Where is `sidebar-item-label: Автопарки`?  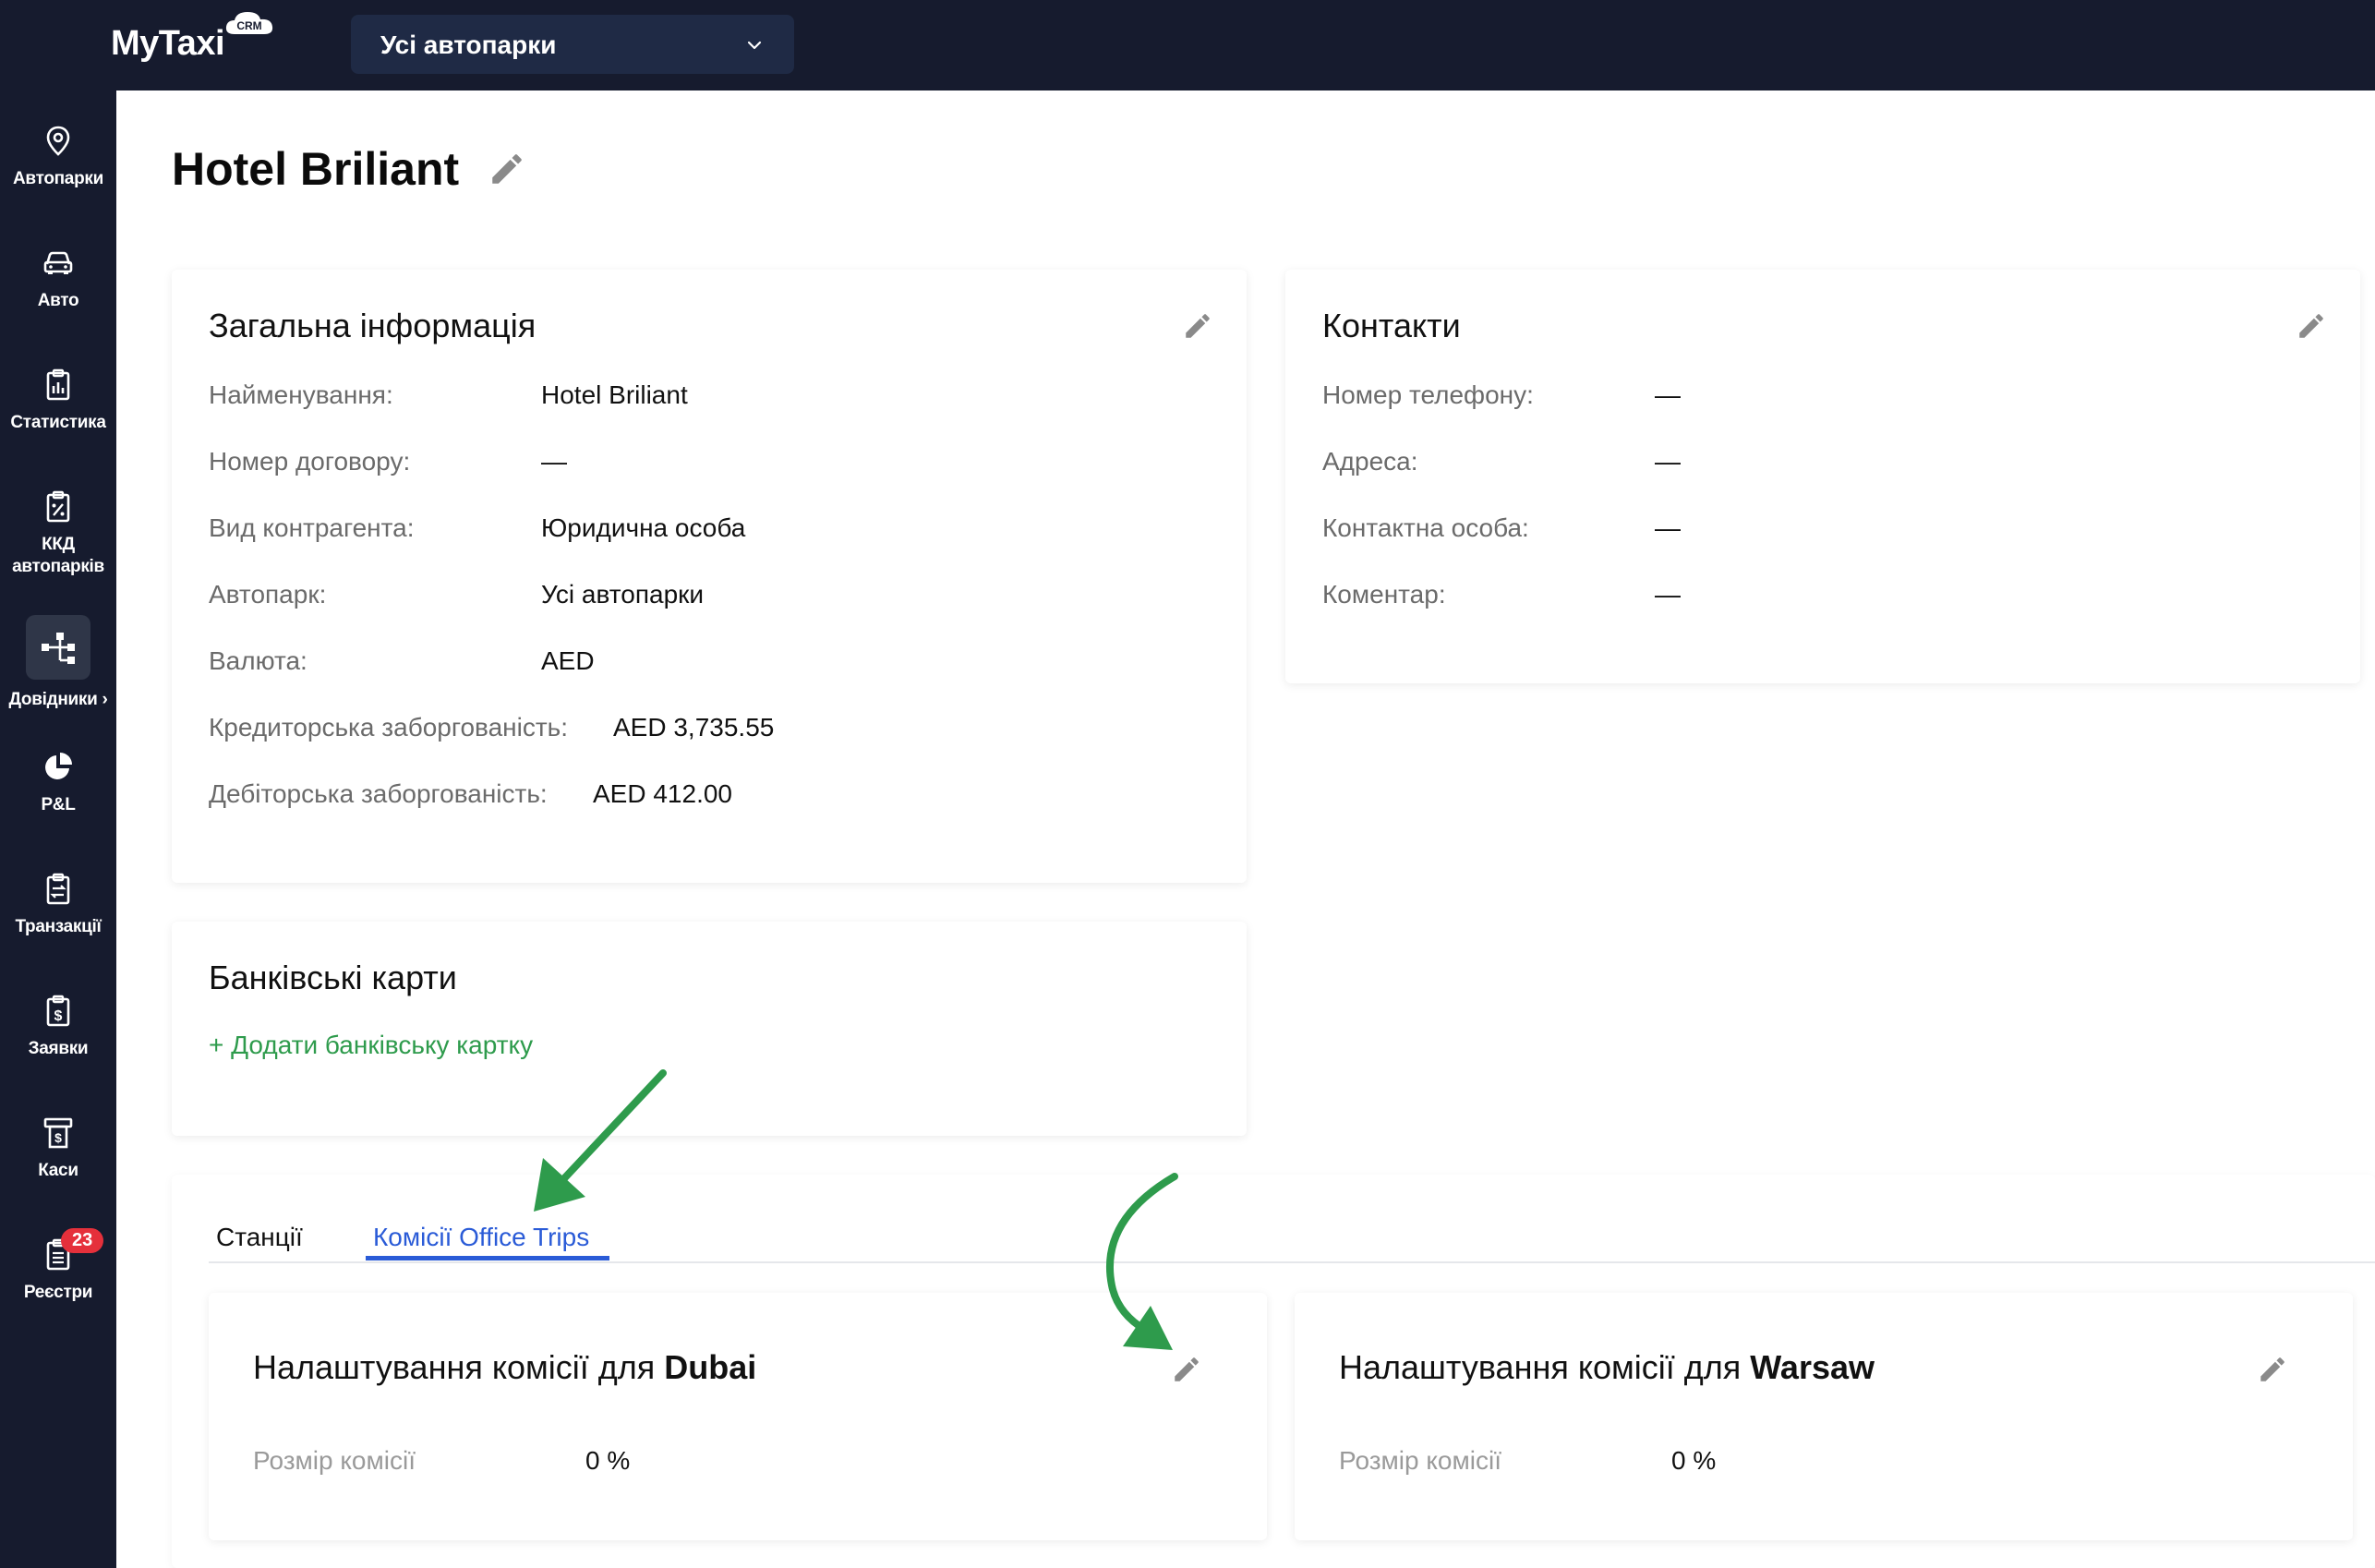 sidebar-item-label: Автопарки is located at coordinates (58, 178).